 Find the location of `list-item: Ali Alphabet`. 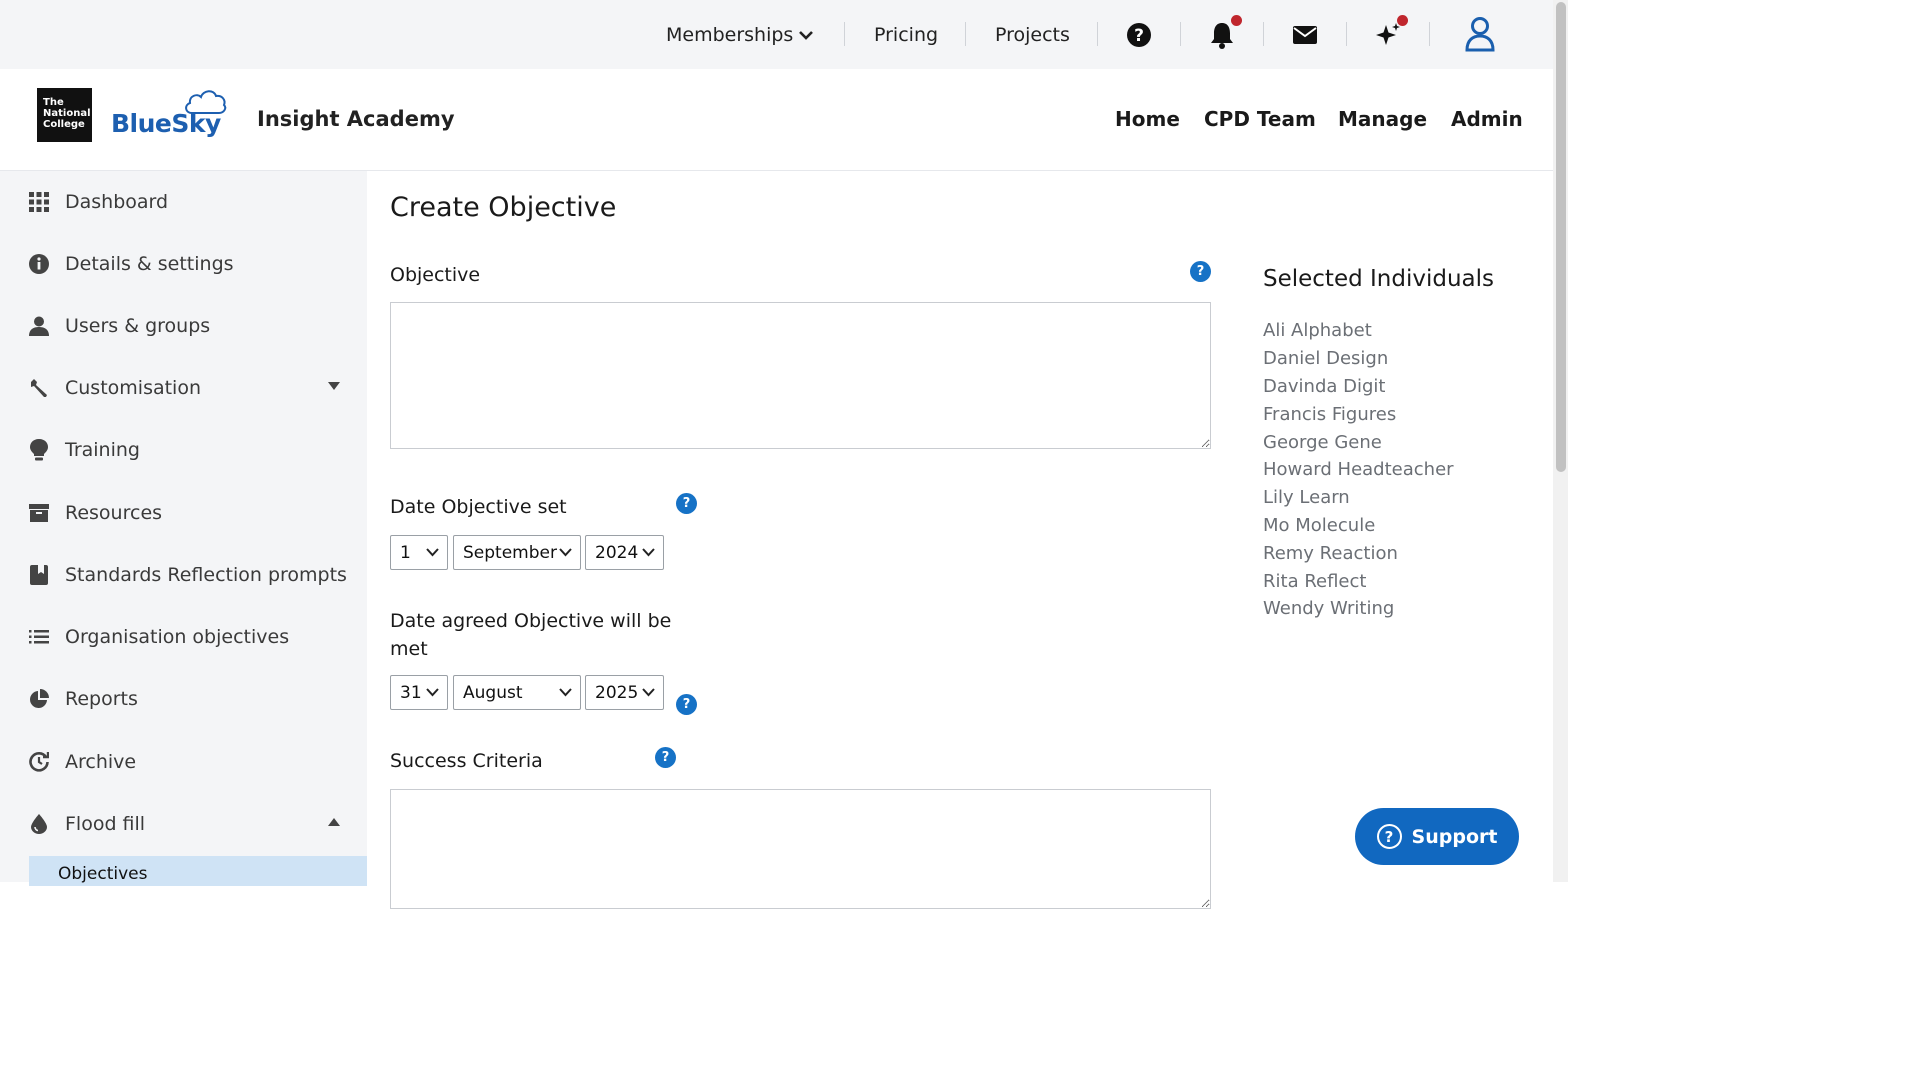

list-item: Ali Alphabet is located at coordinates (1317, 330).